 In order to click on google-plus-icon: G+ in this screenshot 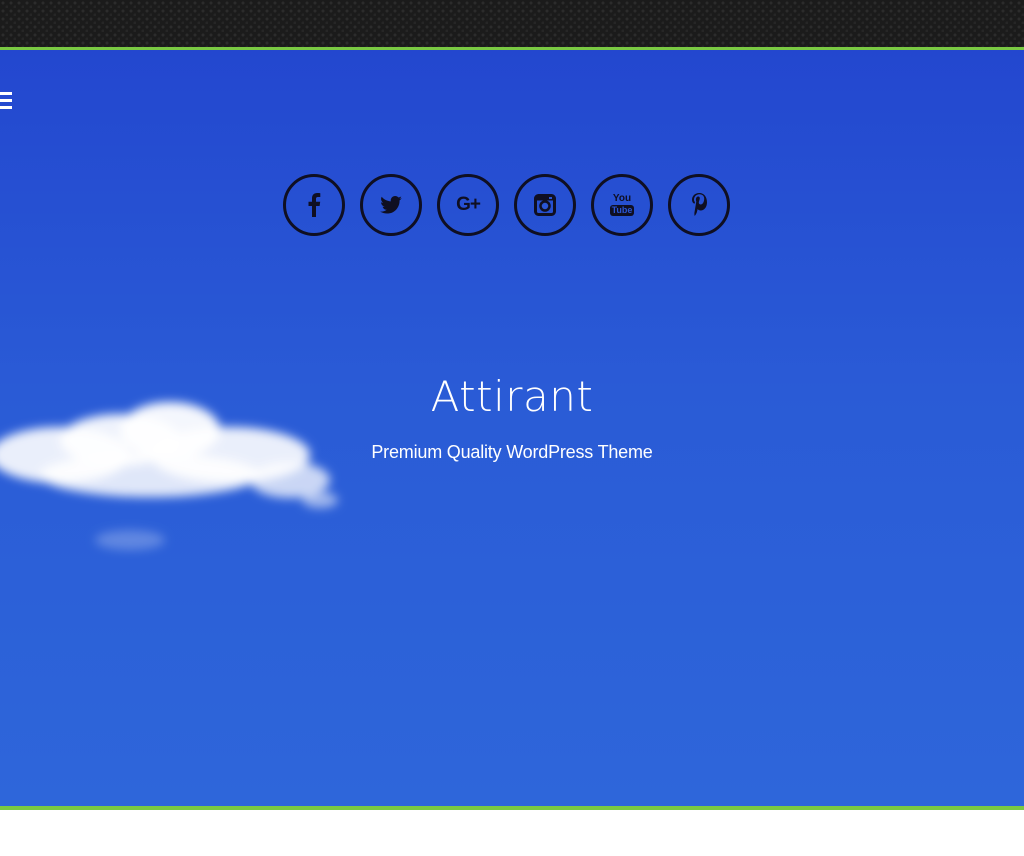, I will do `click(468, 204)`.